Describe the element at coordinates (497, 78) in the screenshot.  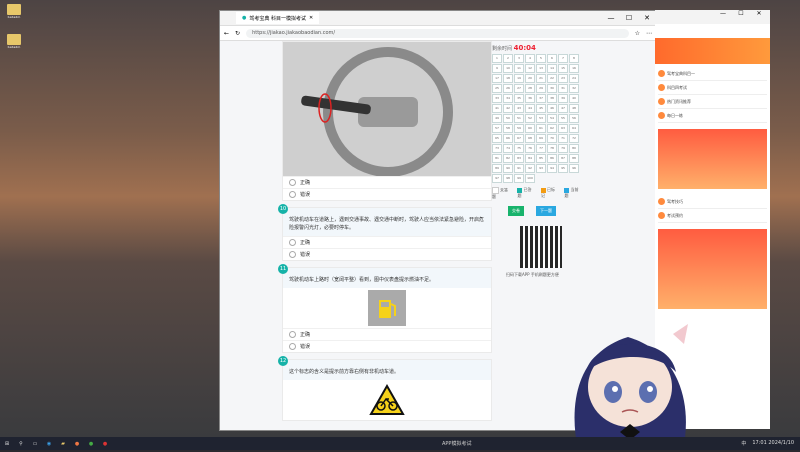
I see `answer-grid-cell: 17` at that location.